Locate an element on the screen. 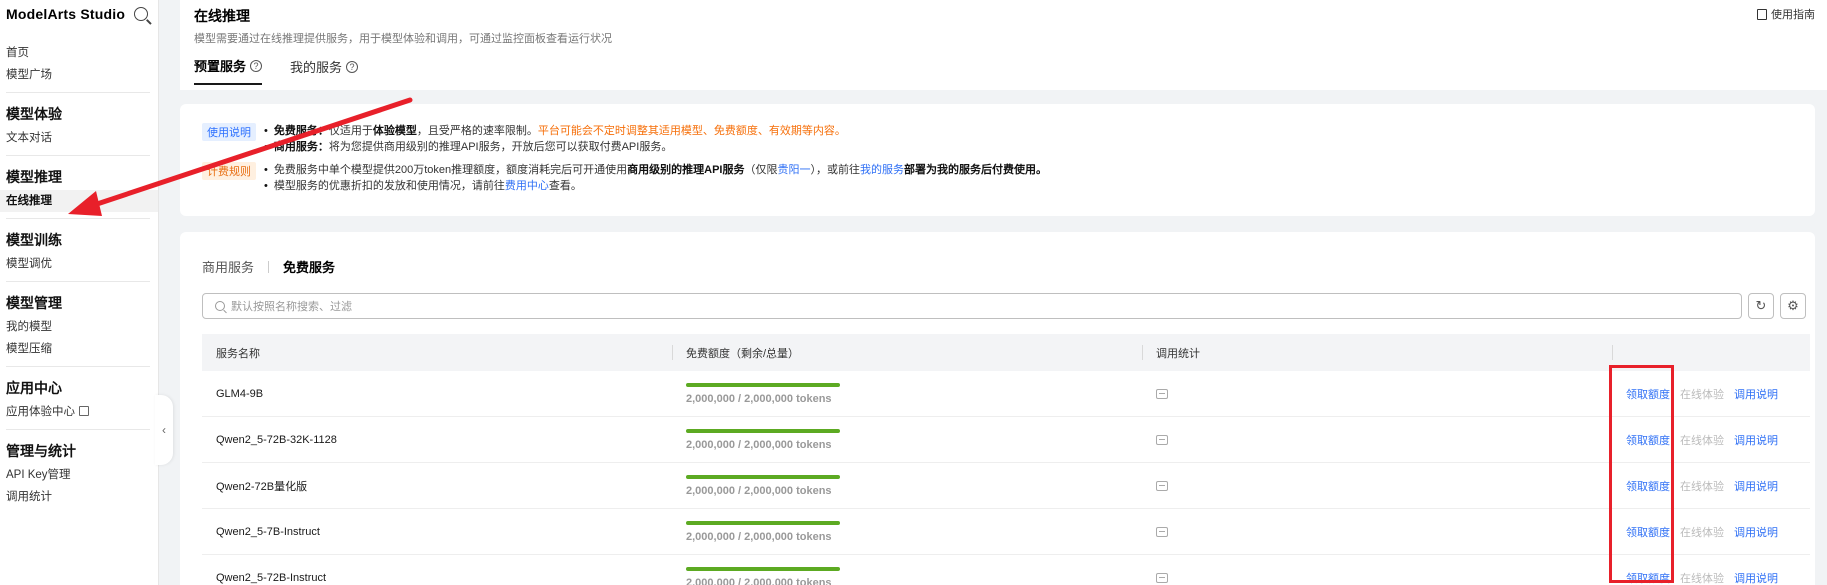 The height and width of the screenshot is (585, 1827). service-name-cell: Qwen2_5-7B-Instruct is located at coordinates (437, 532).